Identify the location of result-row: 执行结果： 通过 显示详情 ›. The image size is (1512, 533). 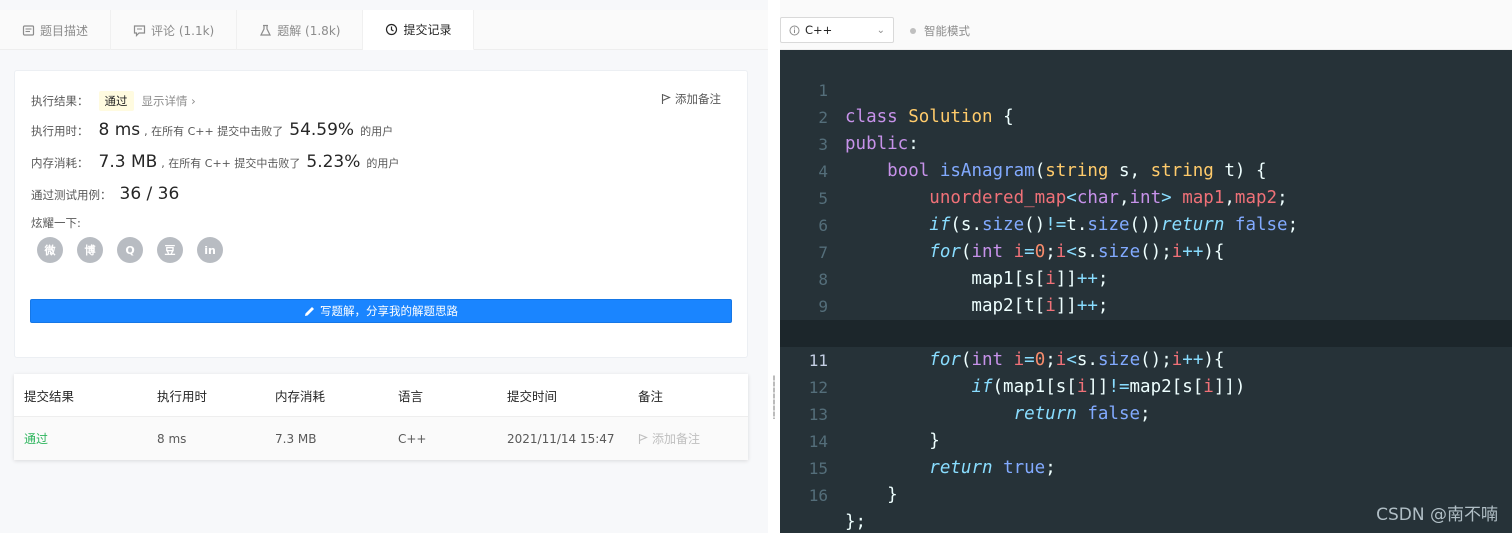
(113, 101).